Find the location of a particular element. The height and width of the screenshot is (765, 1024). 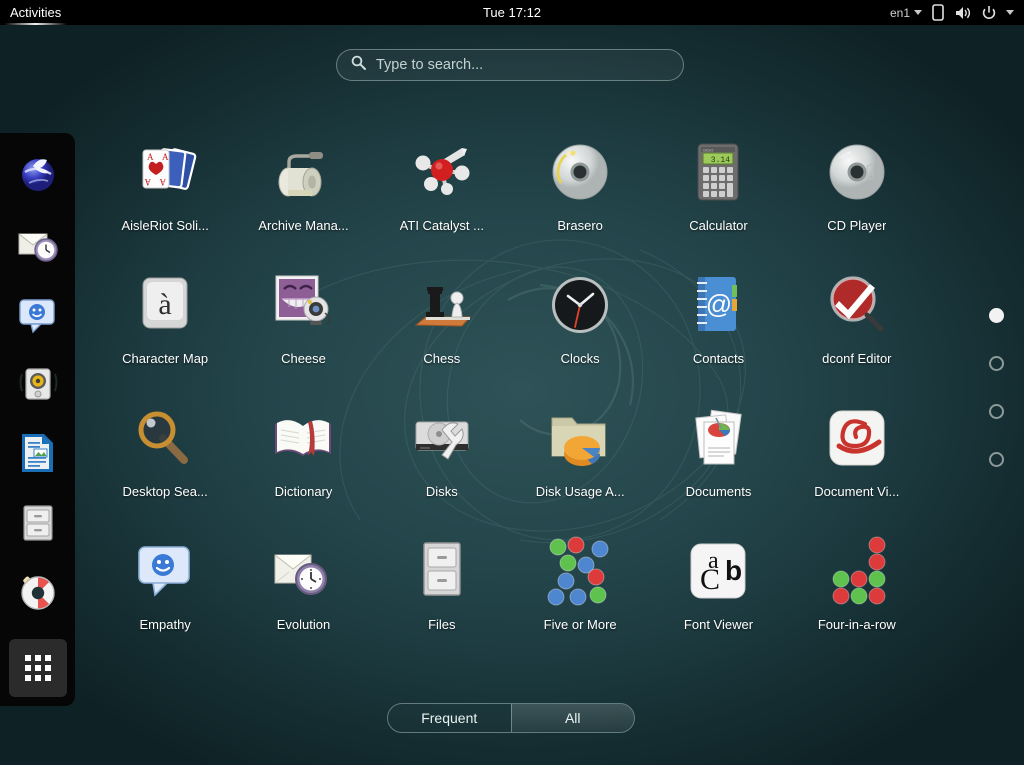

app-item: Clocks is located at coordinates (580, 317).